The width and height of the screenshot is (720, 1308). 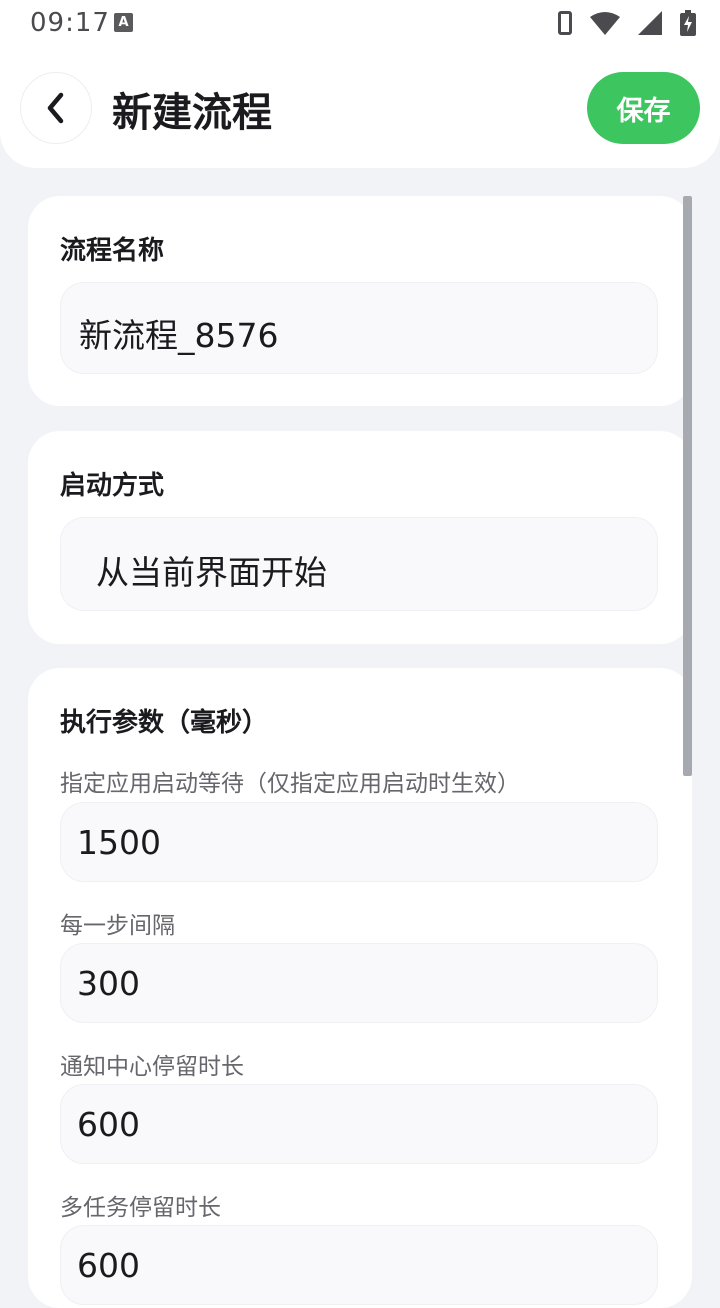 What do you see at coordinates (290, 784) in the screenshot?
I see `app-launch-wait-label: 指定应用启动等待（仅指定应用启动时生效）` at bounding box center [290, 784].